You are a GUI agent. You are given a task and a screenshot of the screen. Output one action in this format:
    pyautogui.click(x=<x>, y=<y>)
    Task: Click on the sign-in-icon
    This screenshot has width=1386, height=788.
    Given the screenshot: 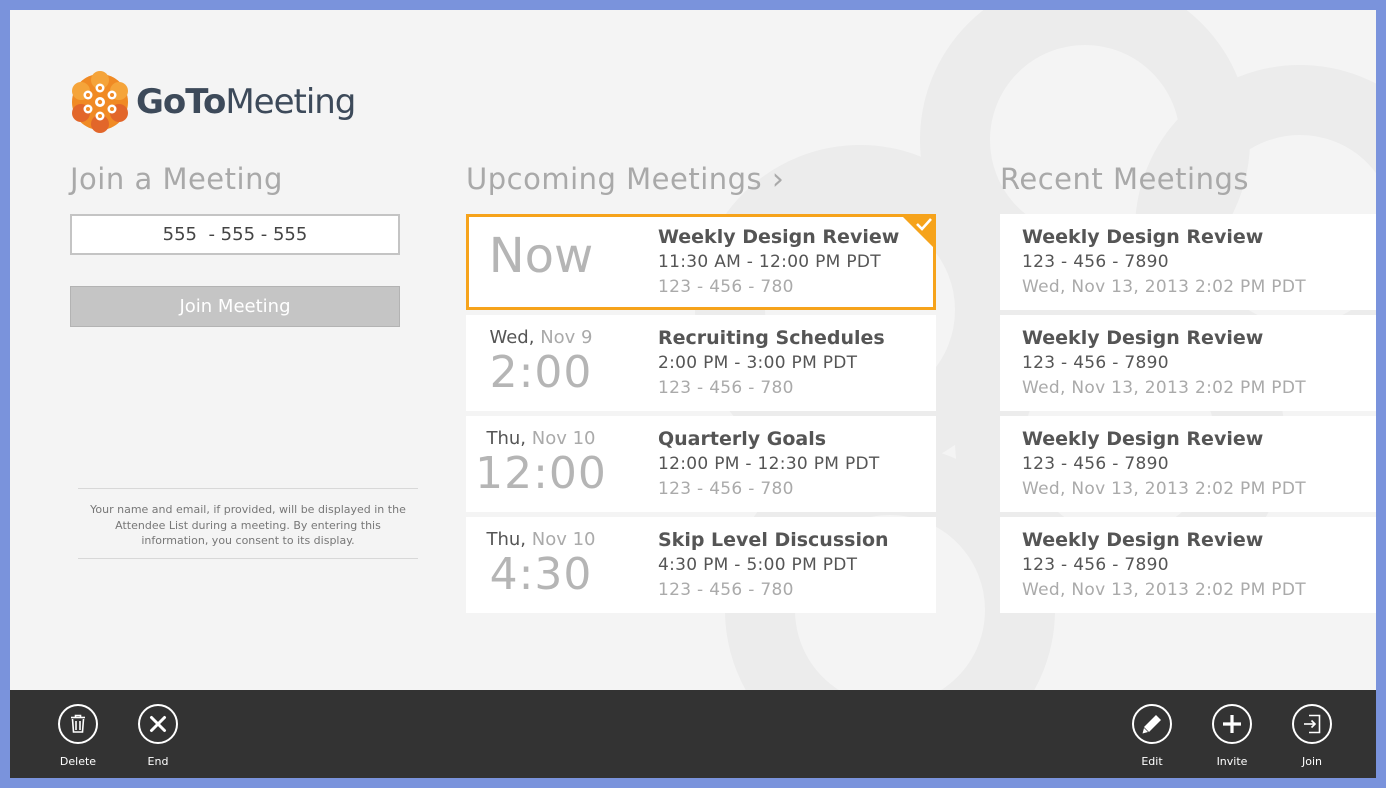 What is the action you would take?
    pyautogui.click(x=1312, y=724)
    